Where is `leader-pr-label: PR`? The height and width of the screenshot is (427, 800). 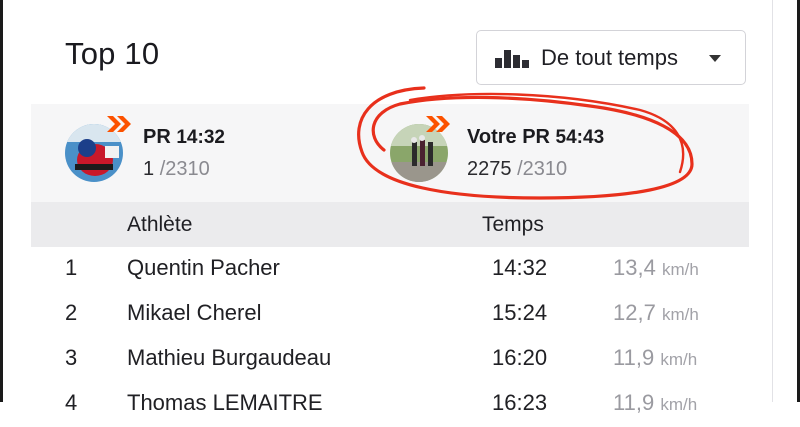
leader-pr-label: PR is located at coordinates (157, 137).